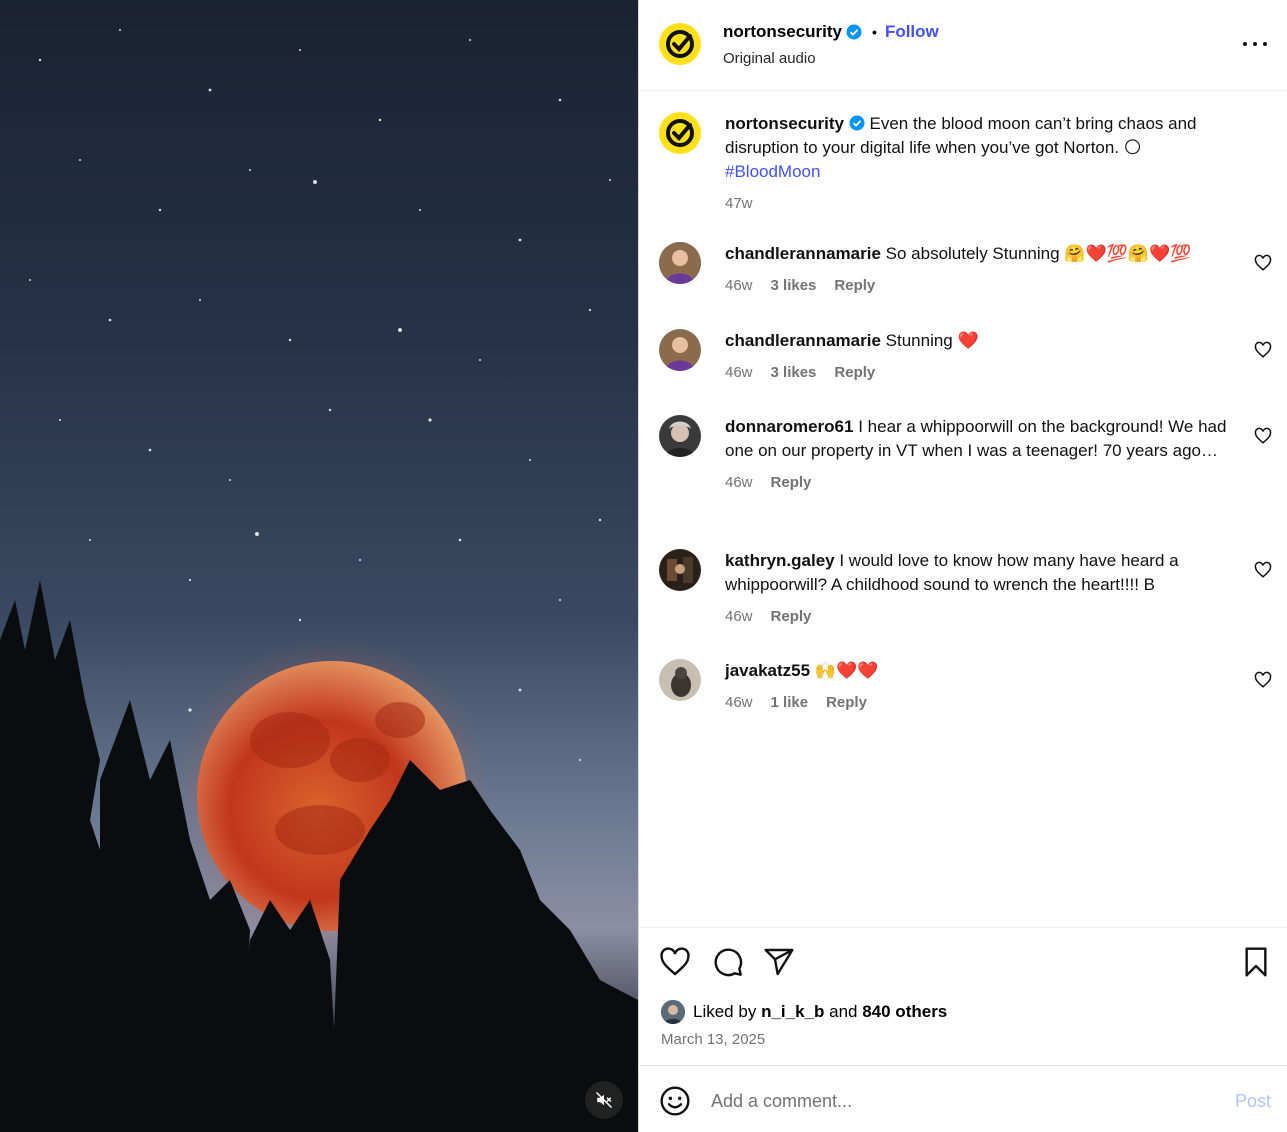 This screenshot has height=1132, width=1287. What do you see at coordinates (980, 204) in the screenshot?
I see `caption-meta: 47w` at bounding box center [980, 204].